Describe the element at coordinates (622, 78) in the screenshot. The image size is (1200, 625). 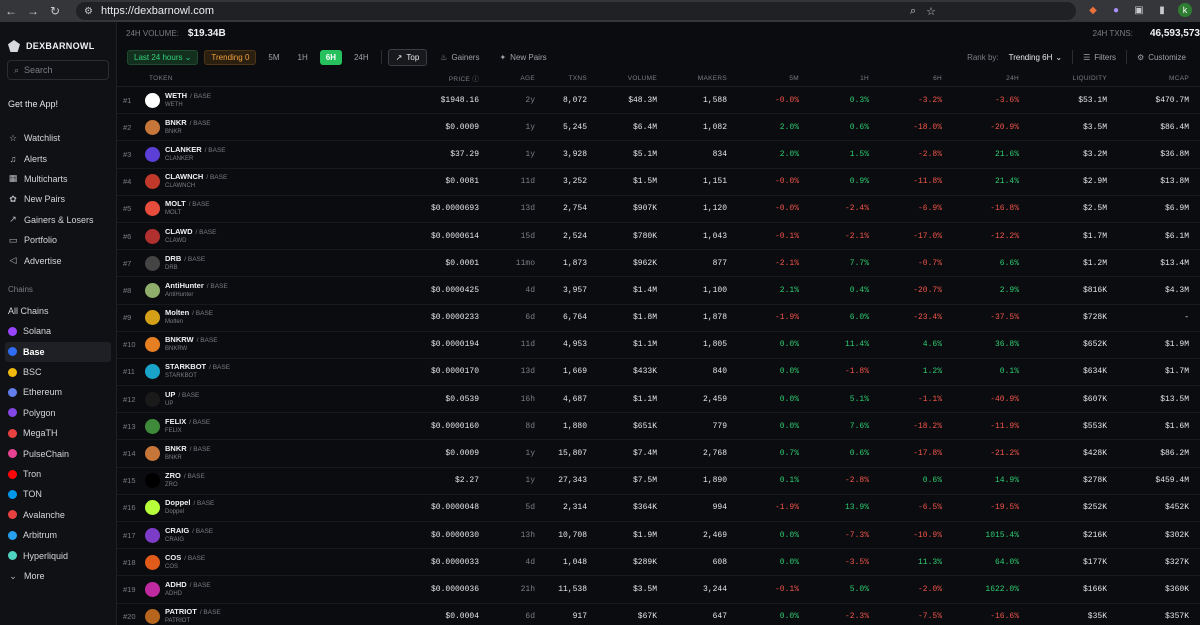
I see `header-volume: VOLUME` at that location.